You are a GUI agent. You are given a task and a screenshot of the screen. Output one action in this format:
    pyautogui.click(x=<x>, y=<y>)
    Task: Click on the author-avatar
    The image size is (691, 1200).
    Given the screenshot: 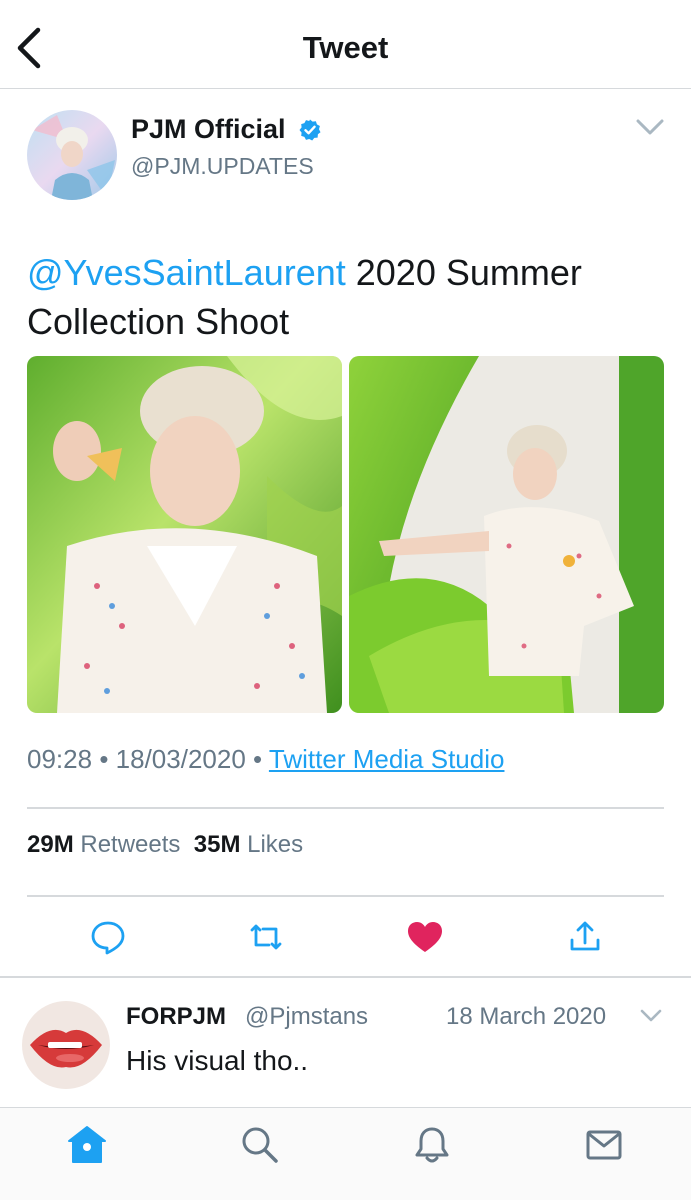 What is the action you would take?
    pyautogui.click(x=72, y=155)
    